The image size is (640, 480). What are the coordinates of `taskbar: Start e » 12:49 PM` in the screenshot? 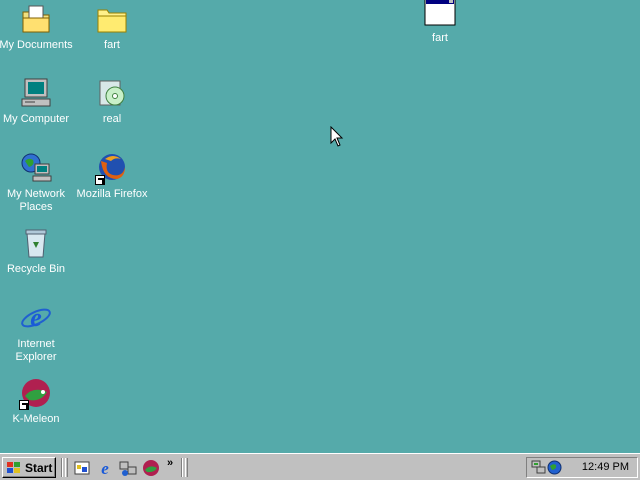 It's located at (320, 466).